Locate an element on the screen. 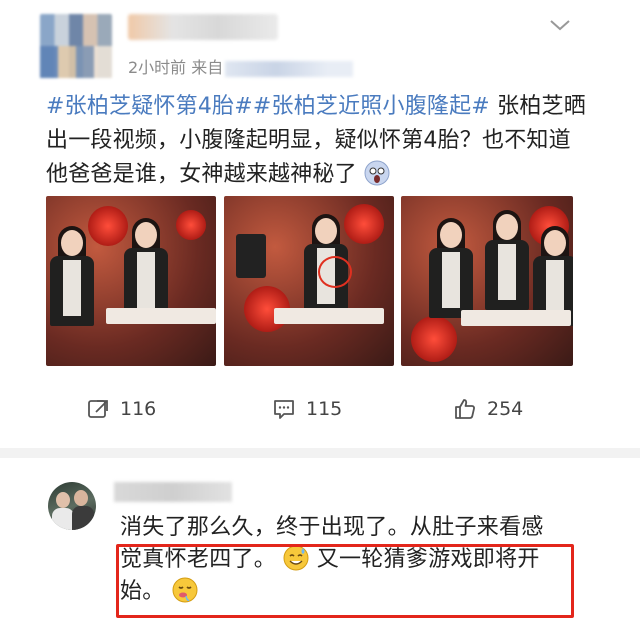 Image resolution: width=640 pixels, height=624 pixels. post-meta: 2小时前 来自 is located at coordinates (241, 66).